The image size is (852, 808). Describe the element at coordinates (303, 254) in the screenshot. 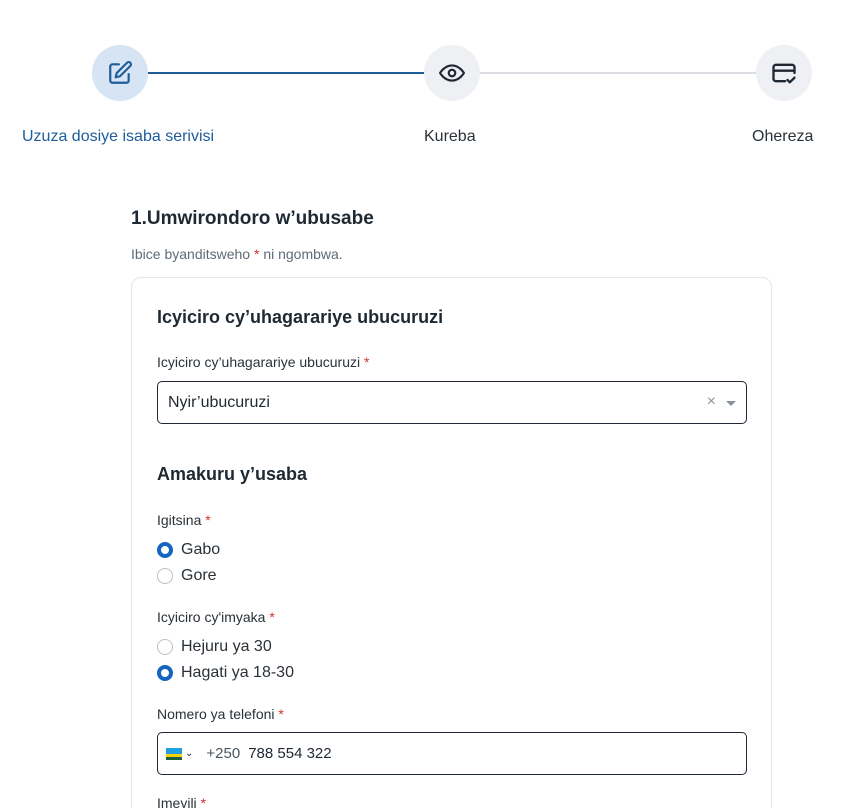

I see `required-note-suffix: ni ngombwa.` at that location.